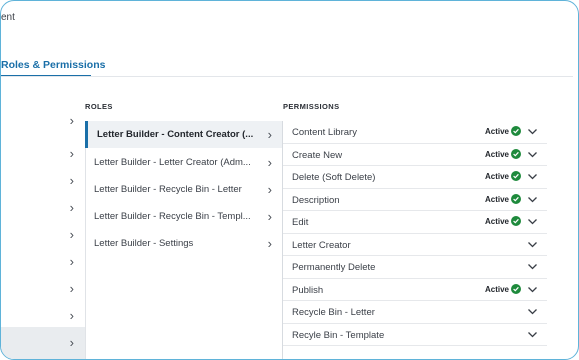  What do you see at coordinates (43, 343) in the screenshot?
I see `nav-item-selected: ›` at bounding box center [43, 343].